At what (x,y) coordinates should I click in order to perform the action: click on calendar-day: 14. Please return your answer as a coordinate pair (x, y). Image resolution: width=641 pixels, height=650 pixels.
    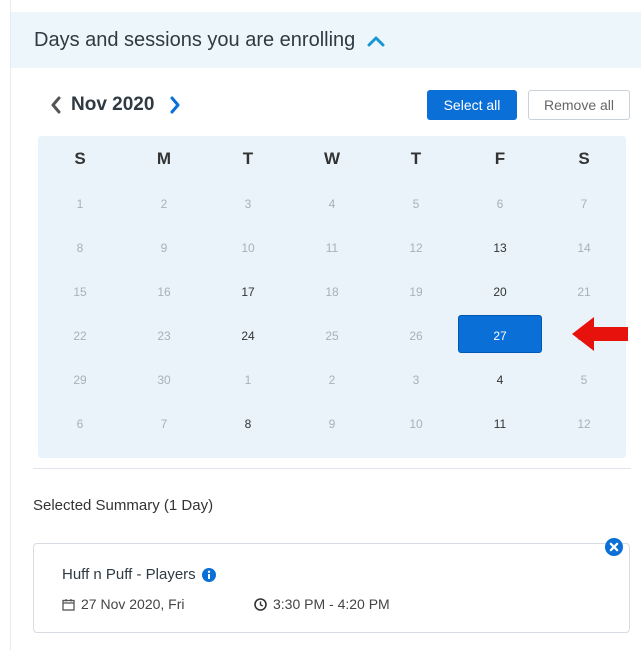
    Looking at the image, I should click on (584, 248).